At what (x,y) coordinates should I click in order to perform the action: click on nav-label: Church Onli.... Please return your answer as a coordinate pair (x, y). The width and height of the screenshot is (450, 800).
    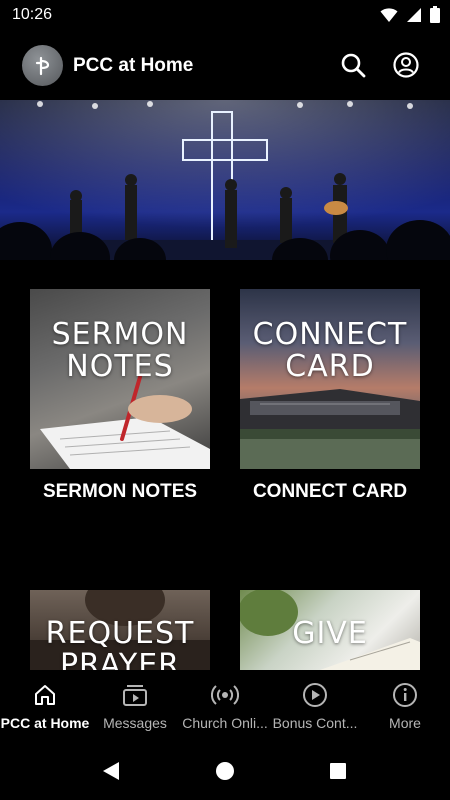
    Looking at the image, I should click on (225, 723).